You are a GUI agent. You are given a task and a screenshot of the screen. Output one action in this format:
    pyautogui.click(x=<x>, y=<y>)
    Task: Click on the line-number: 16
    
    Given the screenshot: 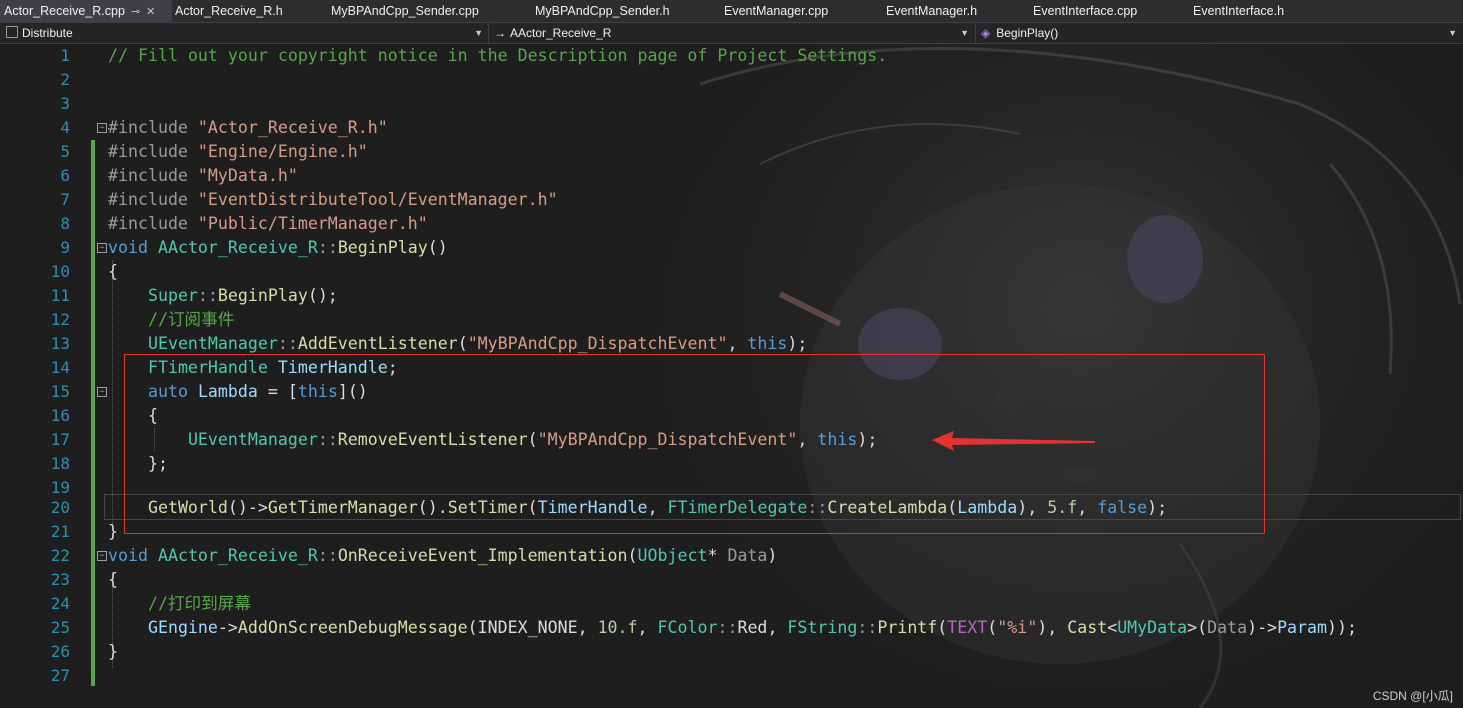 What is the action you would take?
    pyautogui.click(x=60, y=415)
    